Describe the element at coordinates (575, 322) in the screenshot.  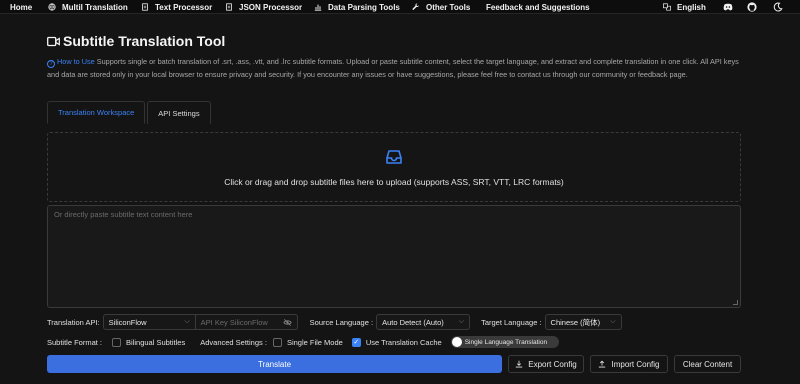
I see `target-language-value: Chinese (简体)` at that location.